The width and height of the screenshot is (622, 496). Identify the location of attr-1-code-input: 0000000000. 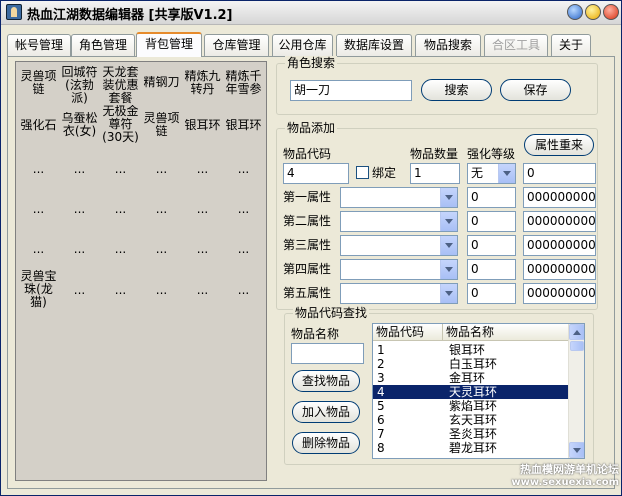
(559, 197).